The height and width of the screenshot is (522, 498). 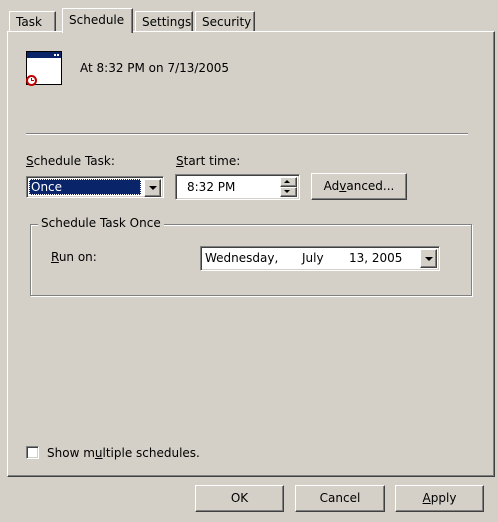 I want to click on start-time-spin-down, so click(x=288, y=192).